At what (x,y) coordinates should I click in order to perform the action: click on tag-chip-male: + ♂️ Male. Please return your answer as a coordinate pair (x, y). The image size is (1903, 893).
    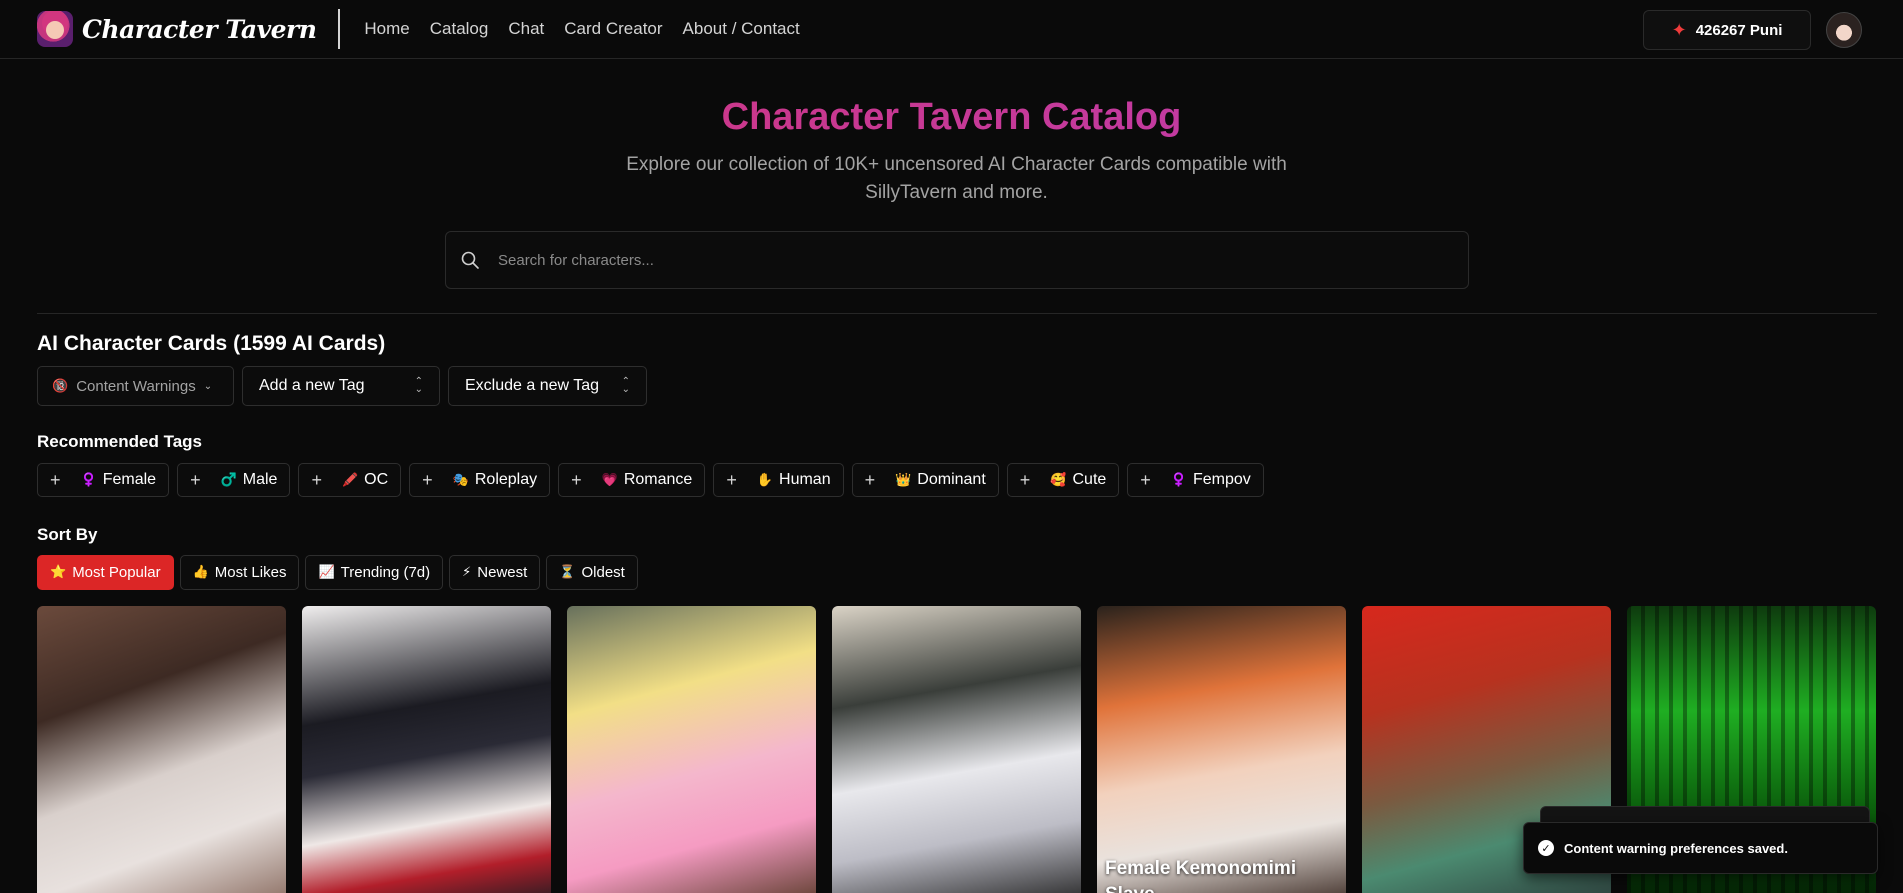
    Looking at the image, I should click on (234, 480).